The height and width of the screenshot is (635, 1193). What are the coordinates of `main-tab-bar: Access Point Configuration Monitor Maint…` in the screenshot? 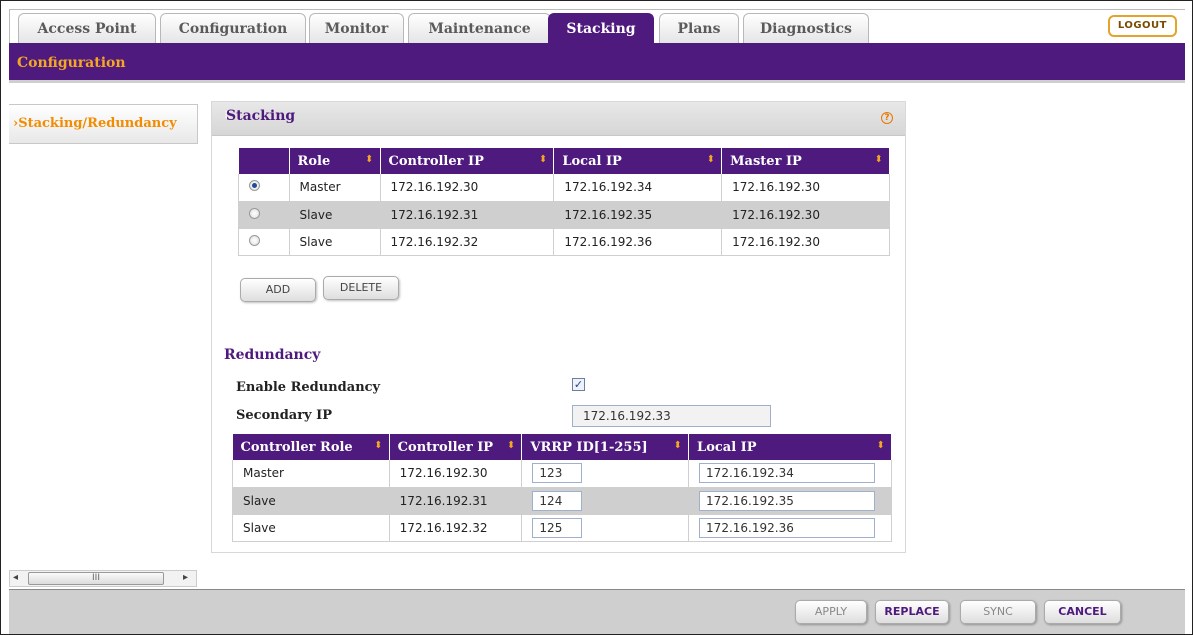 It's located at (597, 26).